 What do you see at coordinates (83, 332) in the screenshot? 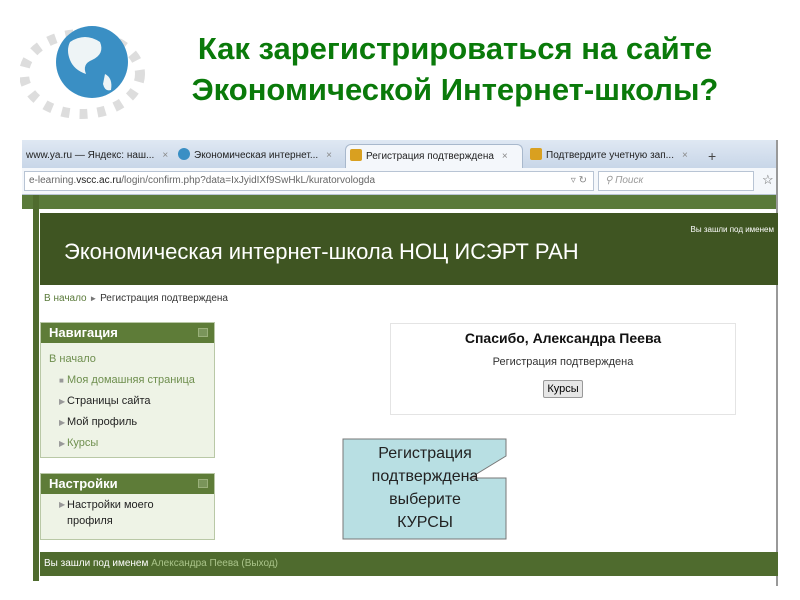
I see `navigation-title: Навигация` at bounding box center [83, 332].